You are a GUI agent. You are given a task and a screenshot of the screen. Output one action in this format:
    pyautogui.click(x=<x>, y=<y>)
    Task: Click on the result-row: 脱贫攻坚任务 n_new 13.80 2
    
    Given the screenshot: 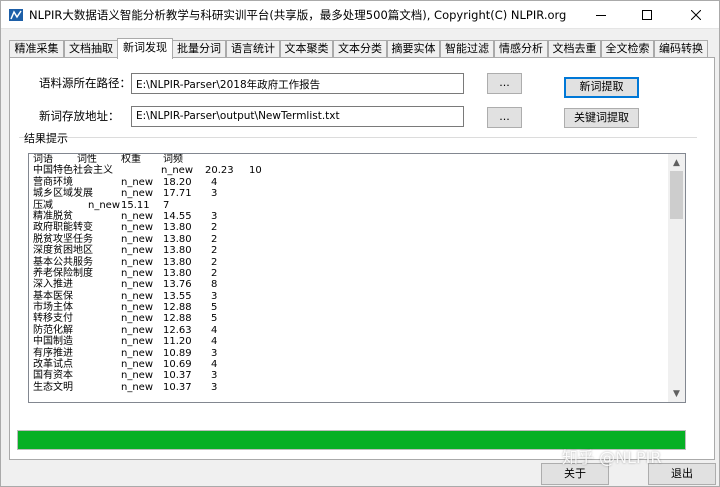 What is the action you would take?
    pyautogui.click(x=350, y=239)
    